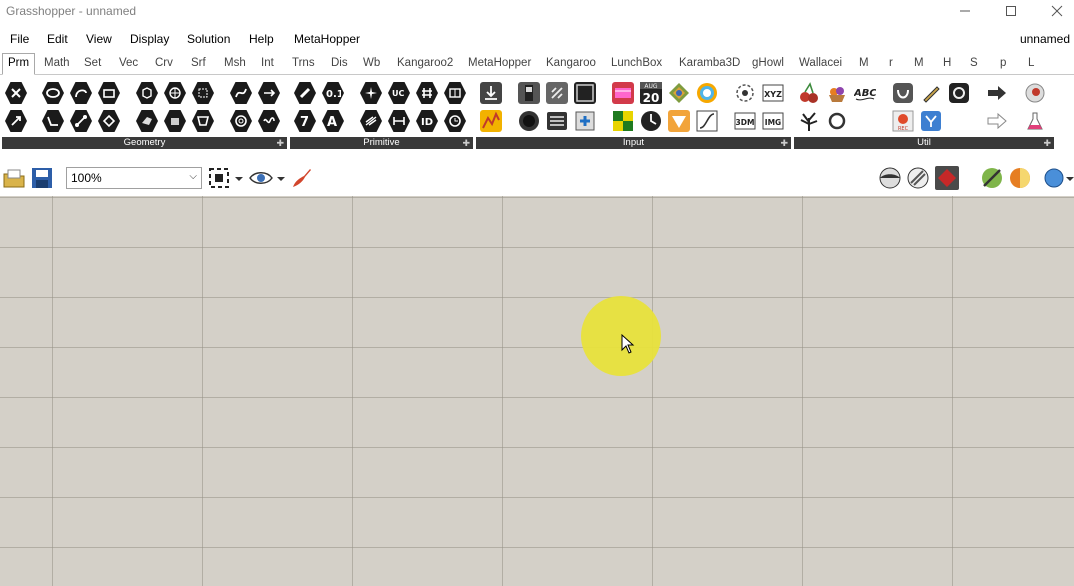 The height and width of the screenshot is (586, 1074). What do you see at coordinates (919, 63) in the screenshot?
I see `tab-m2: M` at bounding box center [919, 63].